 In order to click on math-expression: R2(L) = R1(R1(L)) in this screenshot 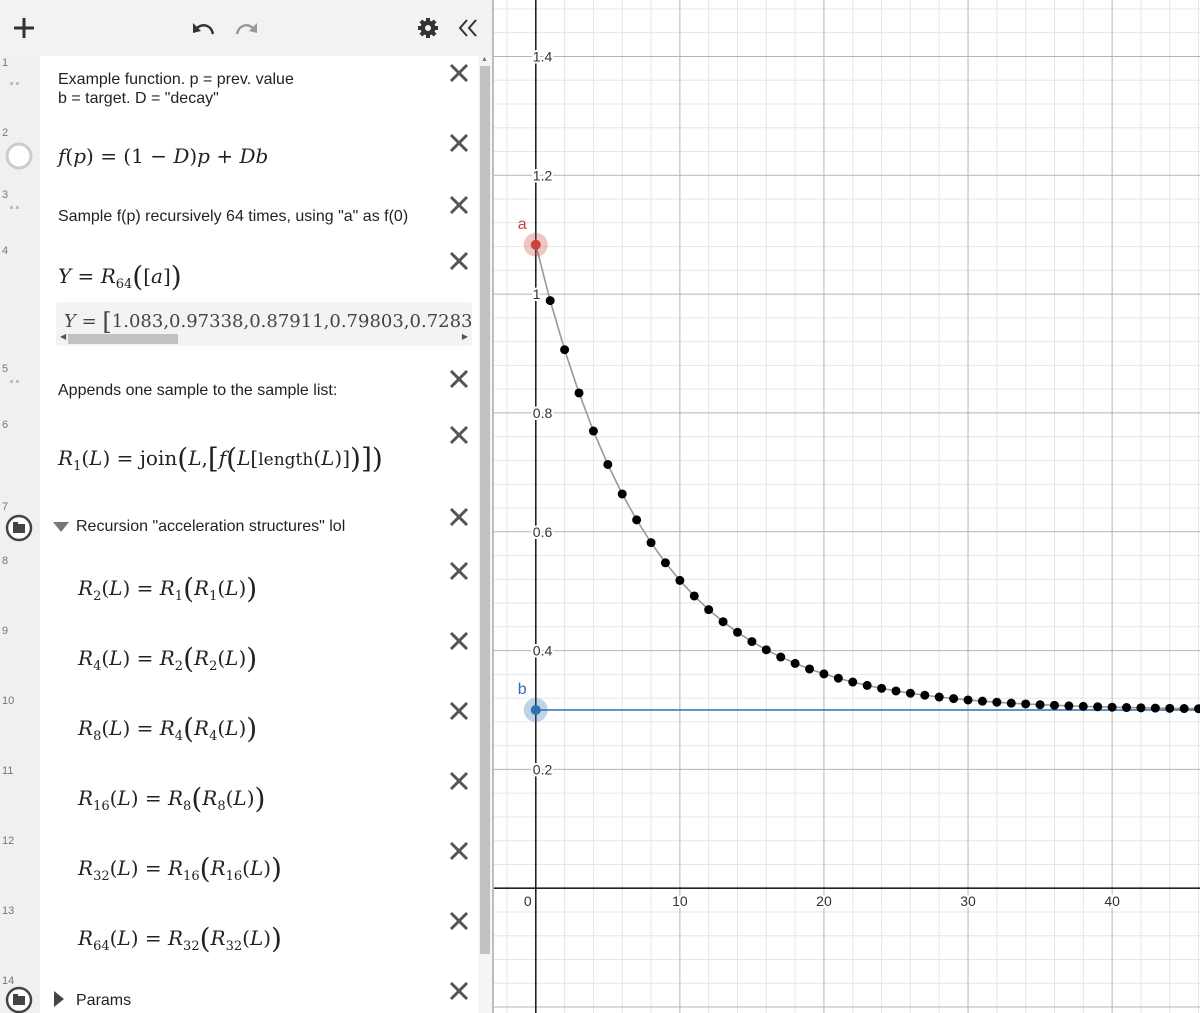, I will do `click(167, 588)`.